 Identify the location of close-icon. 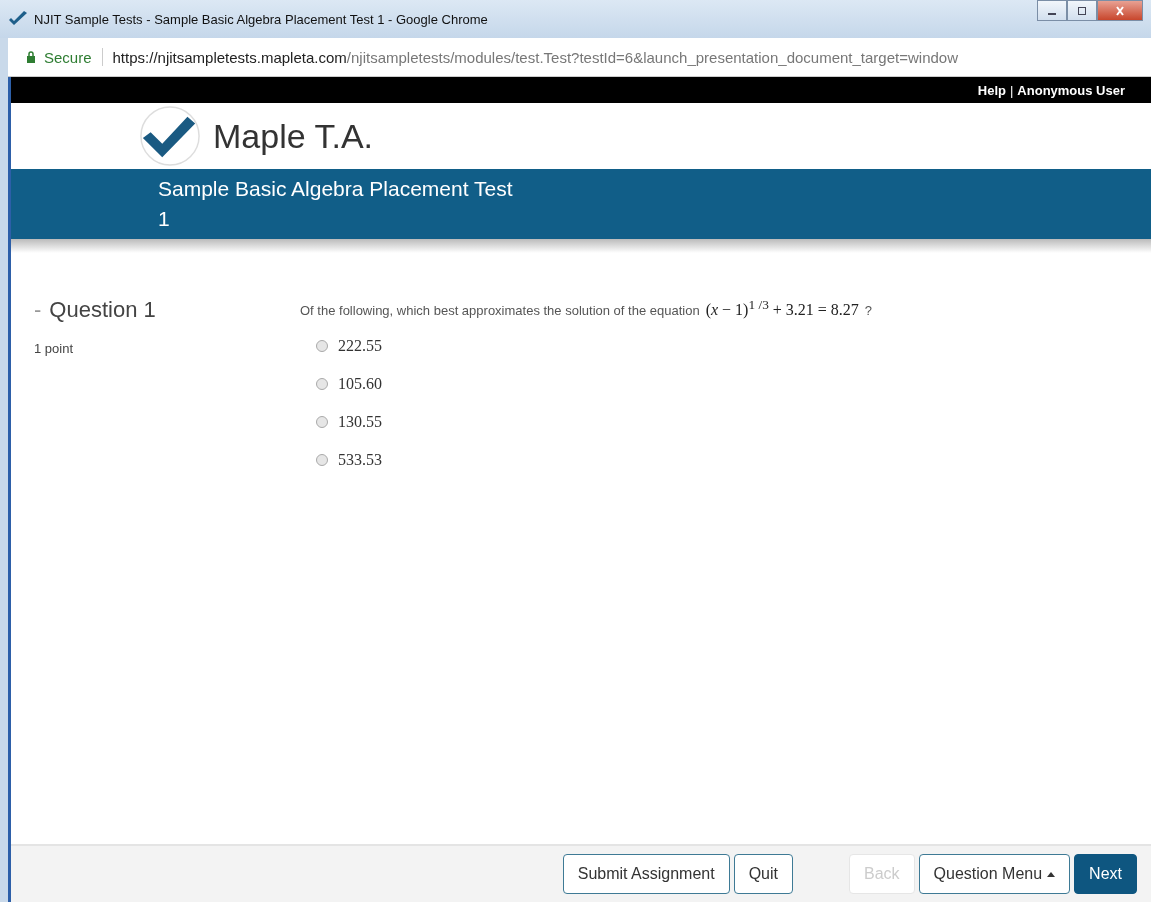
(1120, 10).